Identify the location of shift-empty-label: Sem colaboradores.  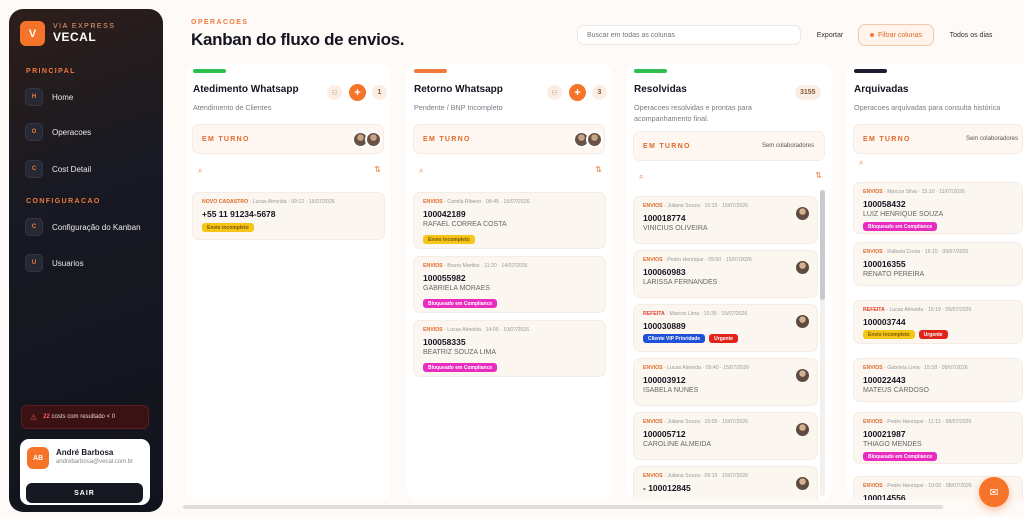
(787, 146).